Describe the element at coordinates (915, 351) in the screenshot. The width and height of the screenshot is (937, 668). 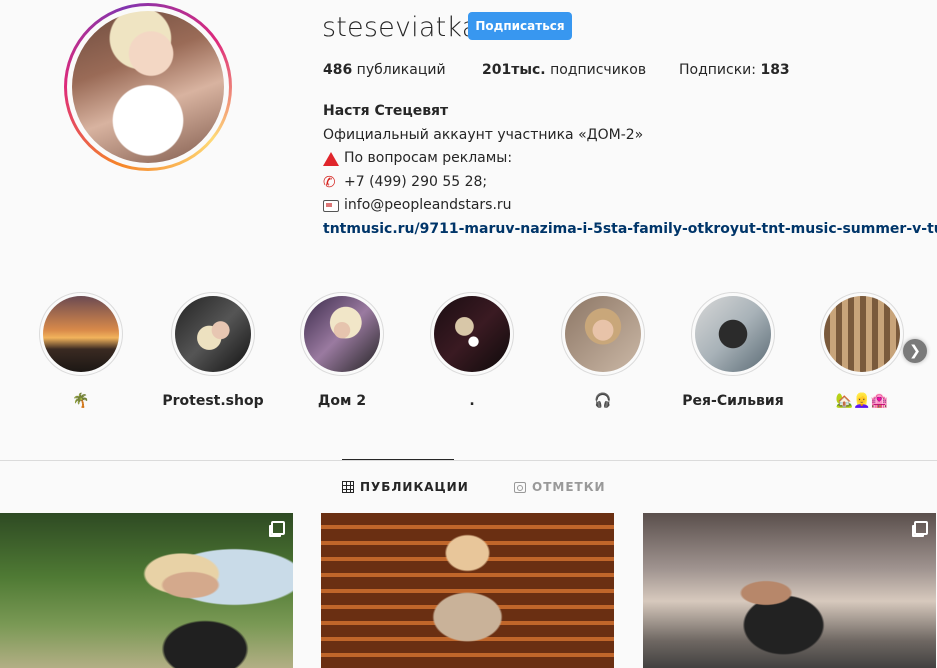
I see `chevron-right-icon: ❯` at that location.